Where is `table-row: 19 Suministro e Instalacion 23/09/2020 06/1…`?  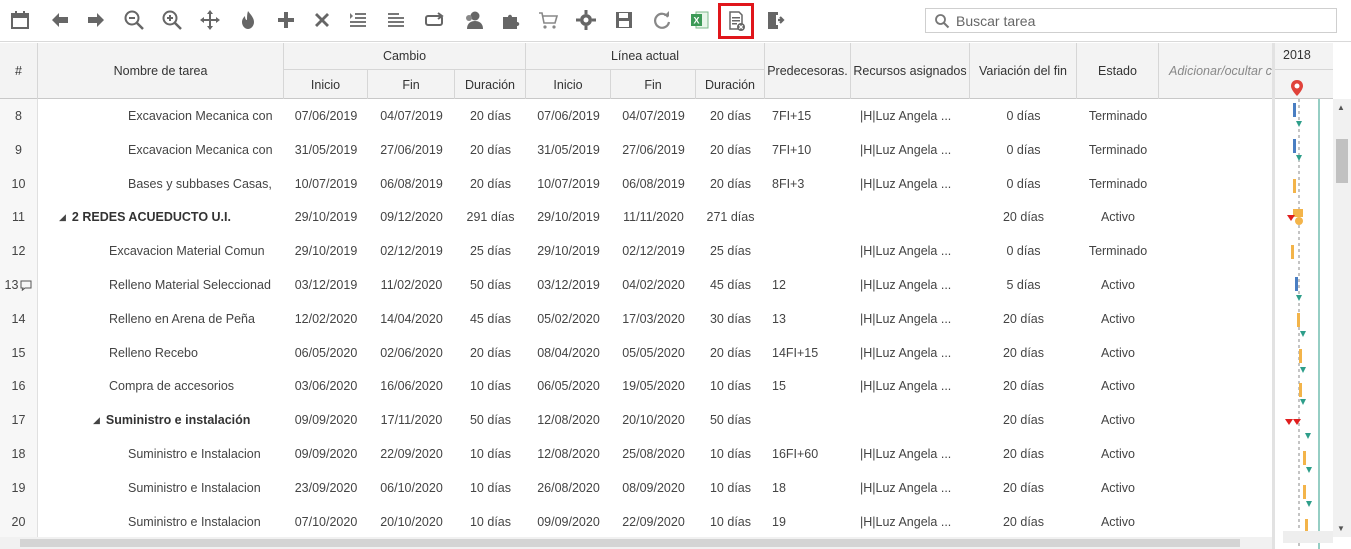
table-row: 19 Suministro e Instalacion 23/09/2020 06/1… is located at coordinates (636, 487).